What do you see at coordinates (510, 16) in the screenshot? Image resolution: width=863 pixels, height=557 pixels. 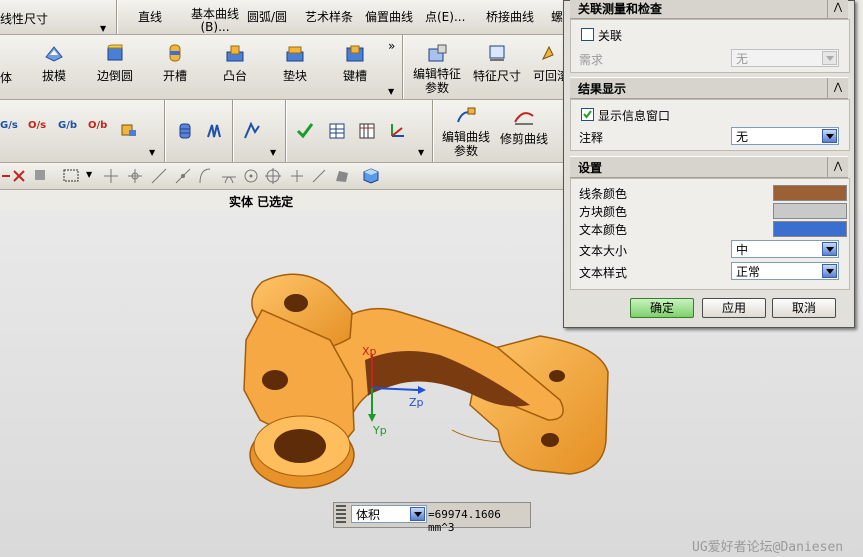 I see `bridge-curve-button: 桥接曲线` at bounding box center [510, 16].